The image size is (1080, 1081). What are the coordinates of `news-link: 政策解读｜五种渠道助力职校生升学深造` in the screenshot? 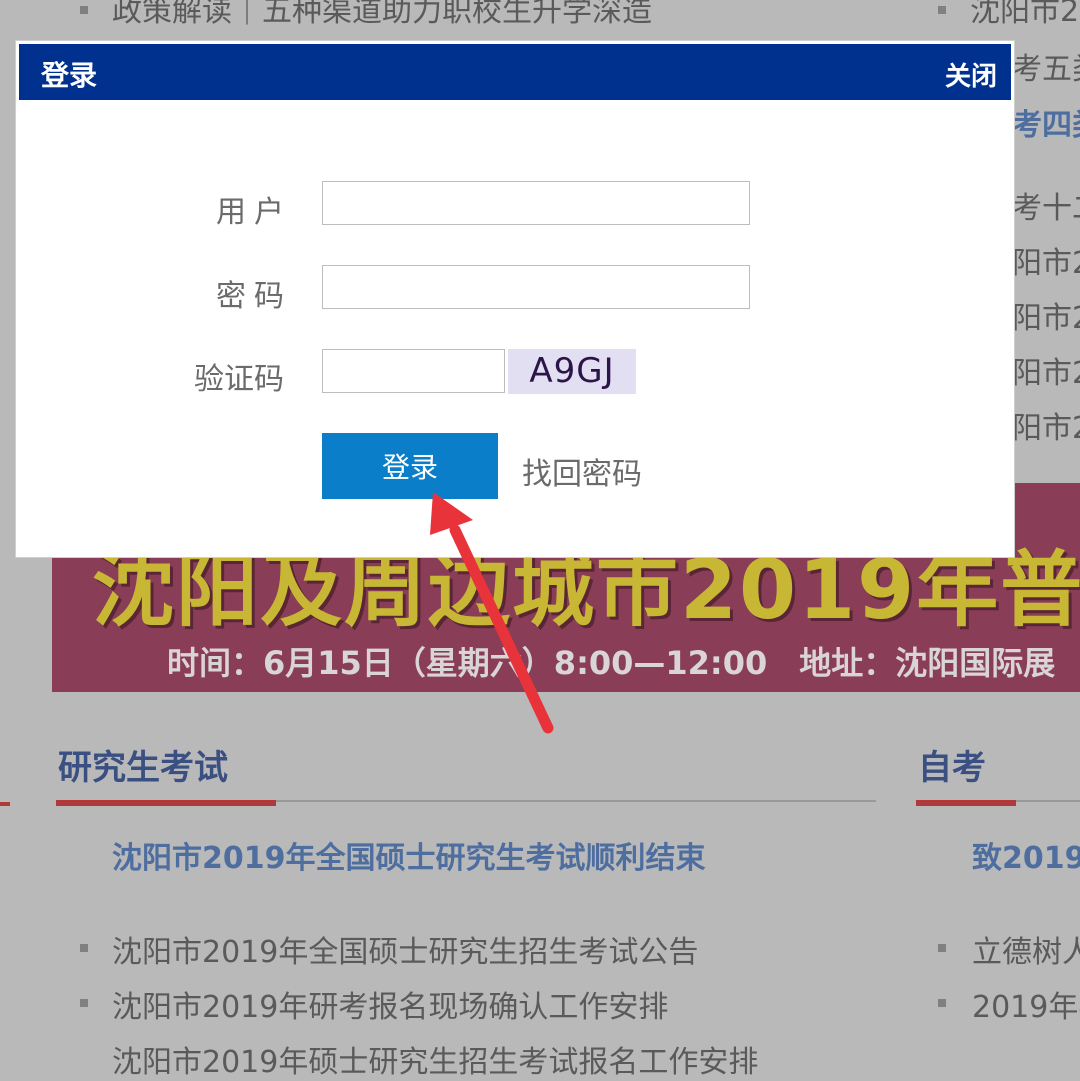 It's located at (382, 15).